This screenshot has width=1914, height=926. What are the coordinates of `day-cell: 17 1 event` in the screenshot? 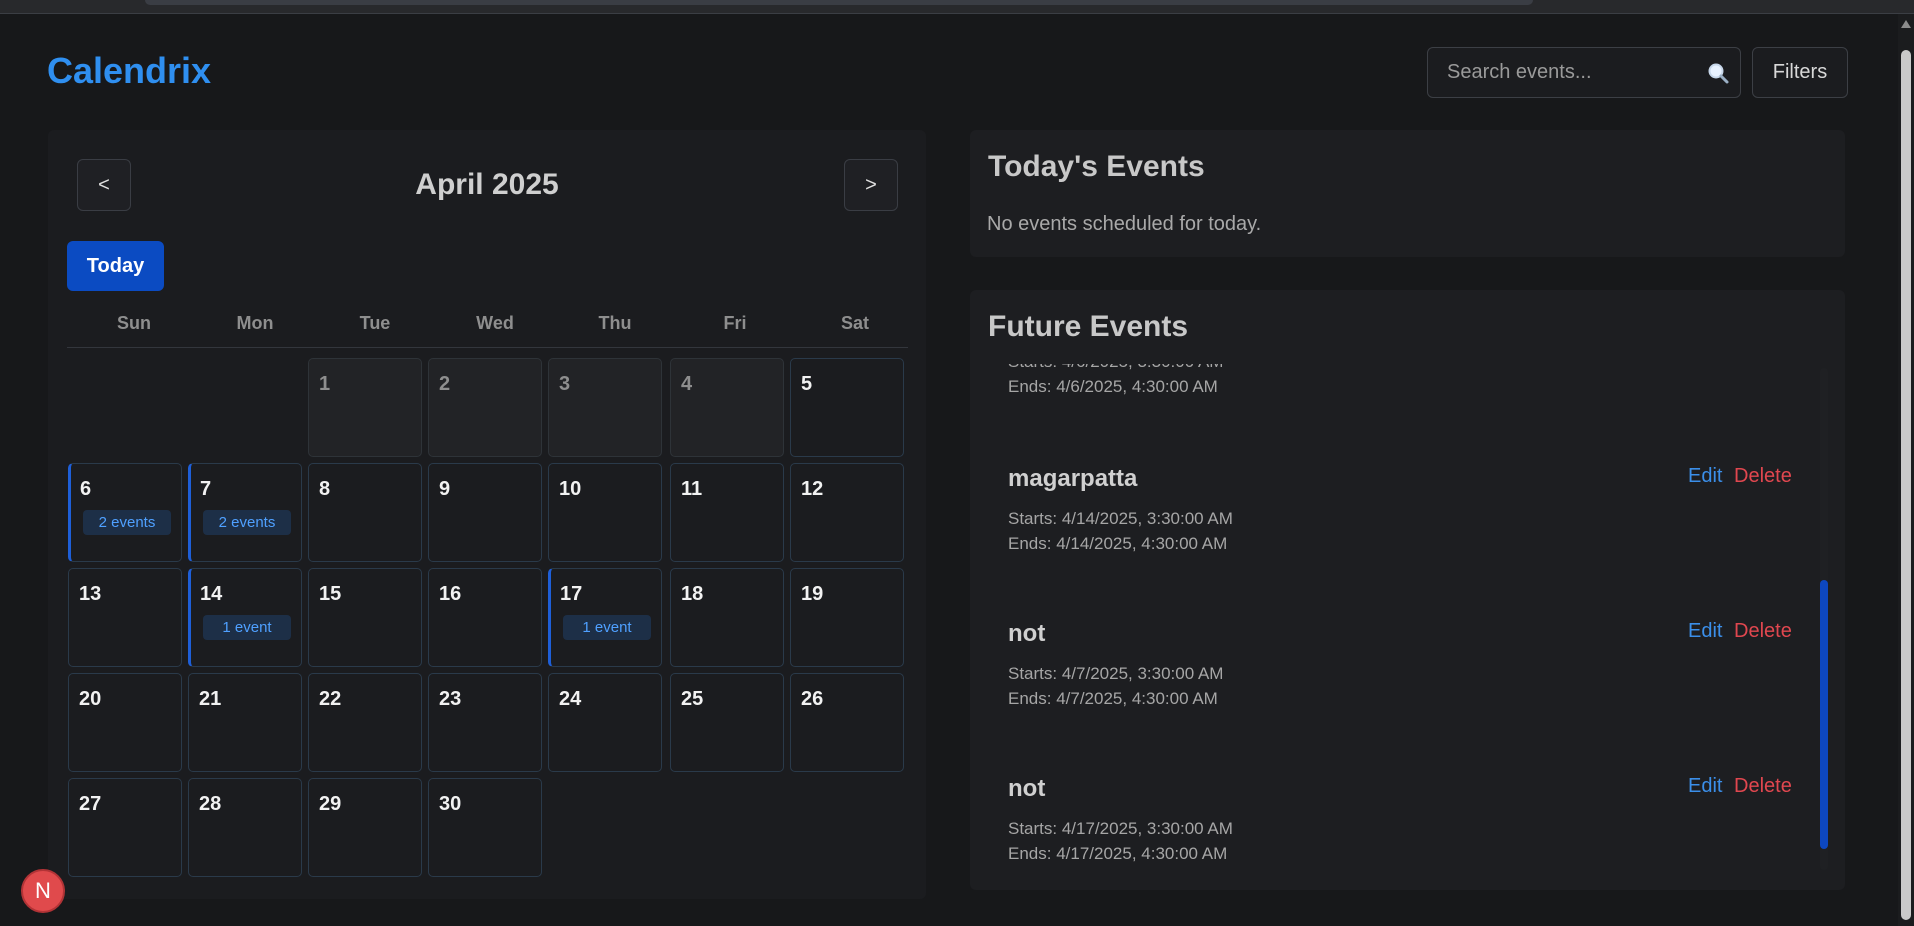 It's located at (605, 617).